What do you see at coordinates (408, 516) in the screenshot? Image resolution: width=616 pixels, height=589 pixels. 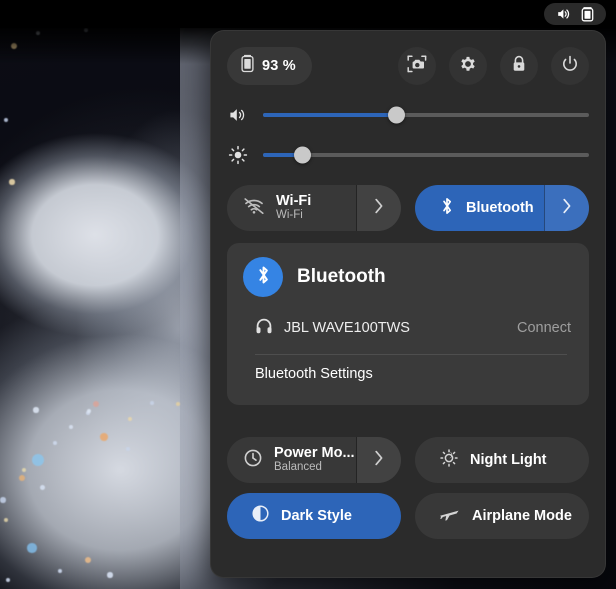 I see `tile-row-style-airplane: Dark Style Airplane Mode` at bounding box center [408, 516].